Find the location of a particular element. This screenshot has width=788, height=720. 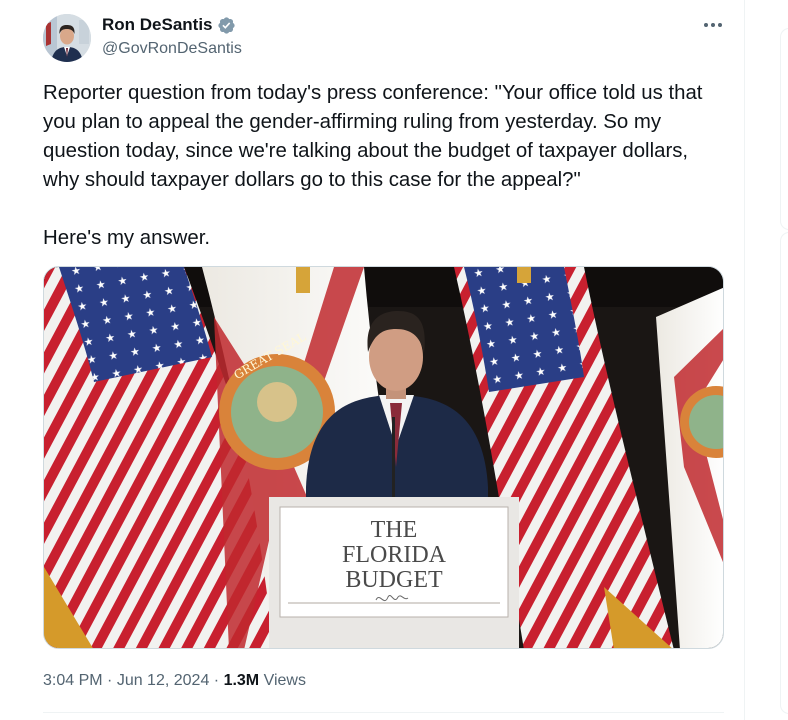

tweet-date: Jun 12, 2024 is located at coordinates (163, 680).